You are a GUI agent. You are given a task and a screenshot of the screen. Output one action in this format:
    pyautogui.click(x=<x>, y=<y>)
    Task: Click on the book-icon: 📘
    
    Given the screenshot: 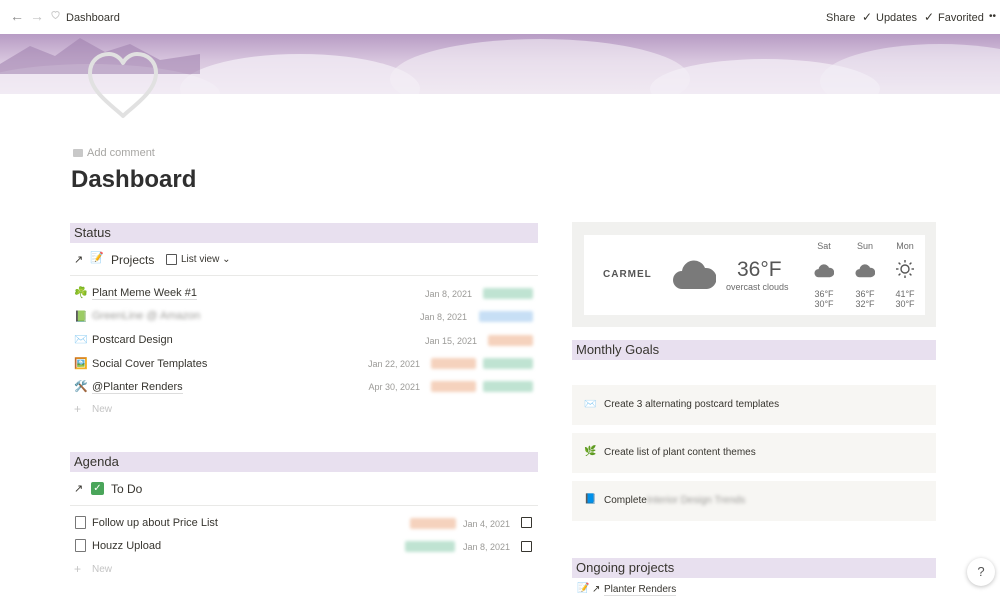 What is the action you would take?
    pyautogui.click(x=590, y=499)
    